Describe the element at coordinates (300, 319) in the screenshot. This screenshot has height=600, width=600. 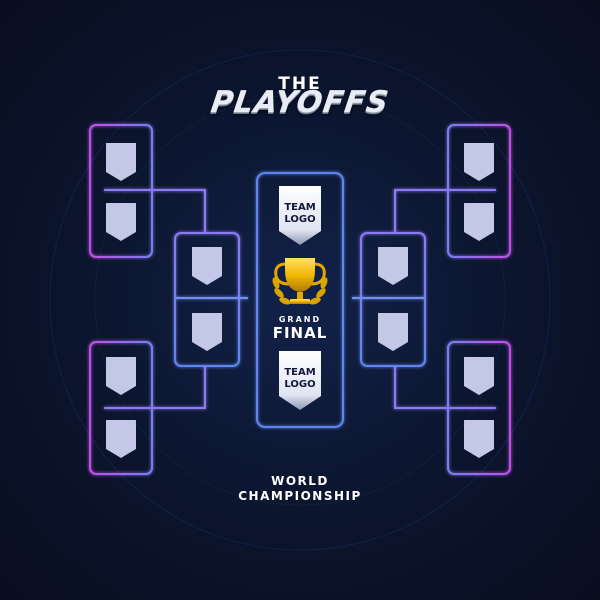
I see `grand-label: GRAND` at that location.